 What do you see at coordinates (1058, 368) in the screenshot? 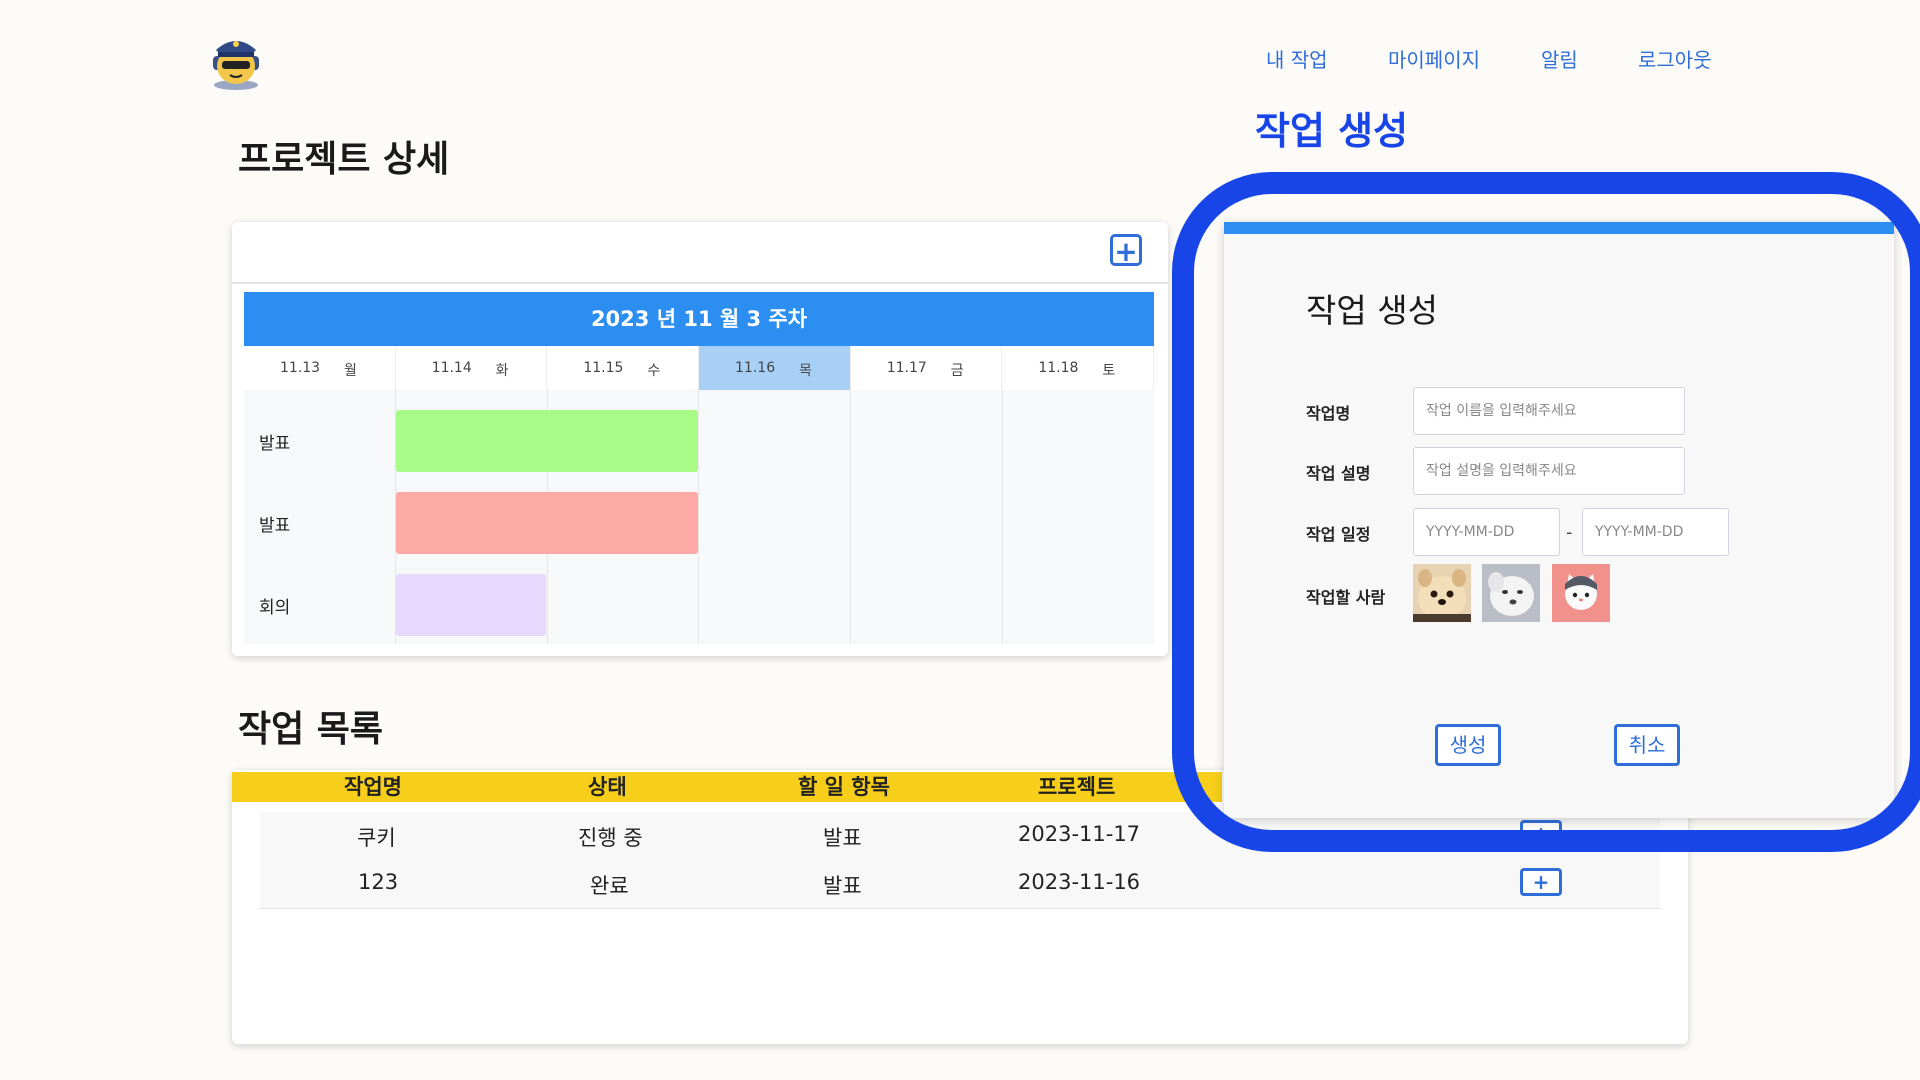
I see `day-date: 11.18` at bounding box center [1058, 368].